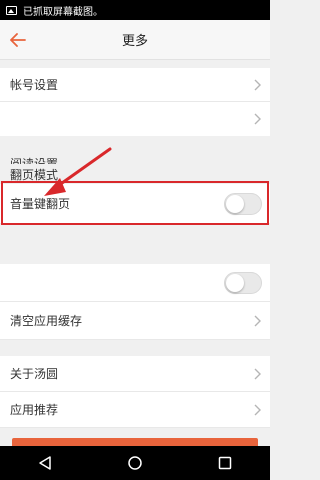 This screenshot has width=320, height=480. What do you see at coordinates (34, 410) in the screenshot?
I see `recommend-label: 应用推荐` at bounding box center [34, 410].